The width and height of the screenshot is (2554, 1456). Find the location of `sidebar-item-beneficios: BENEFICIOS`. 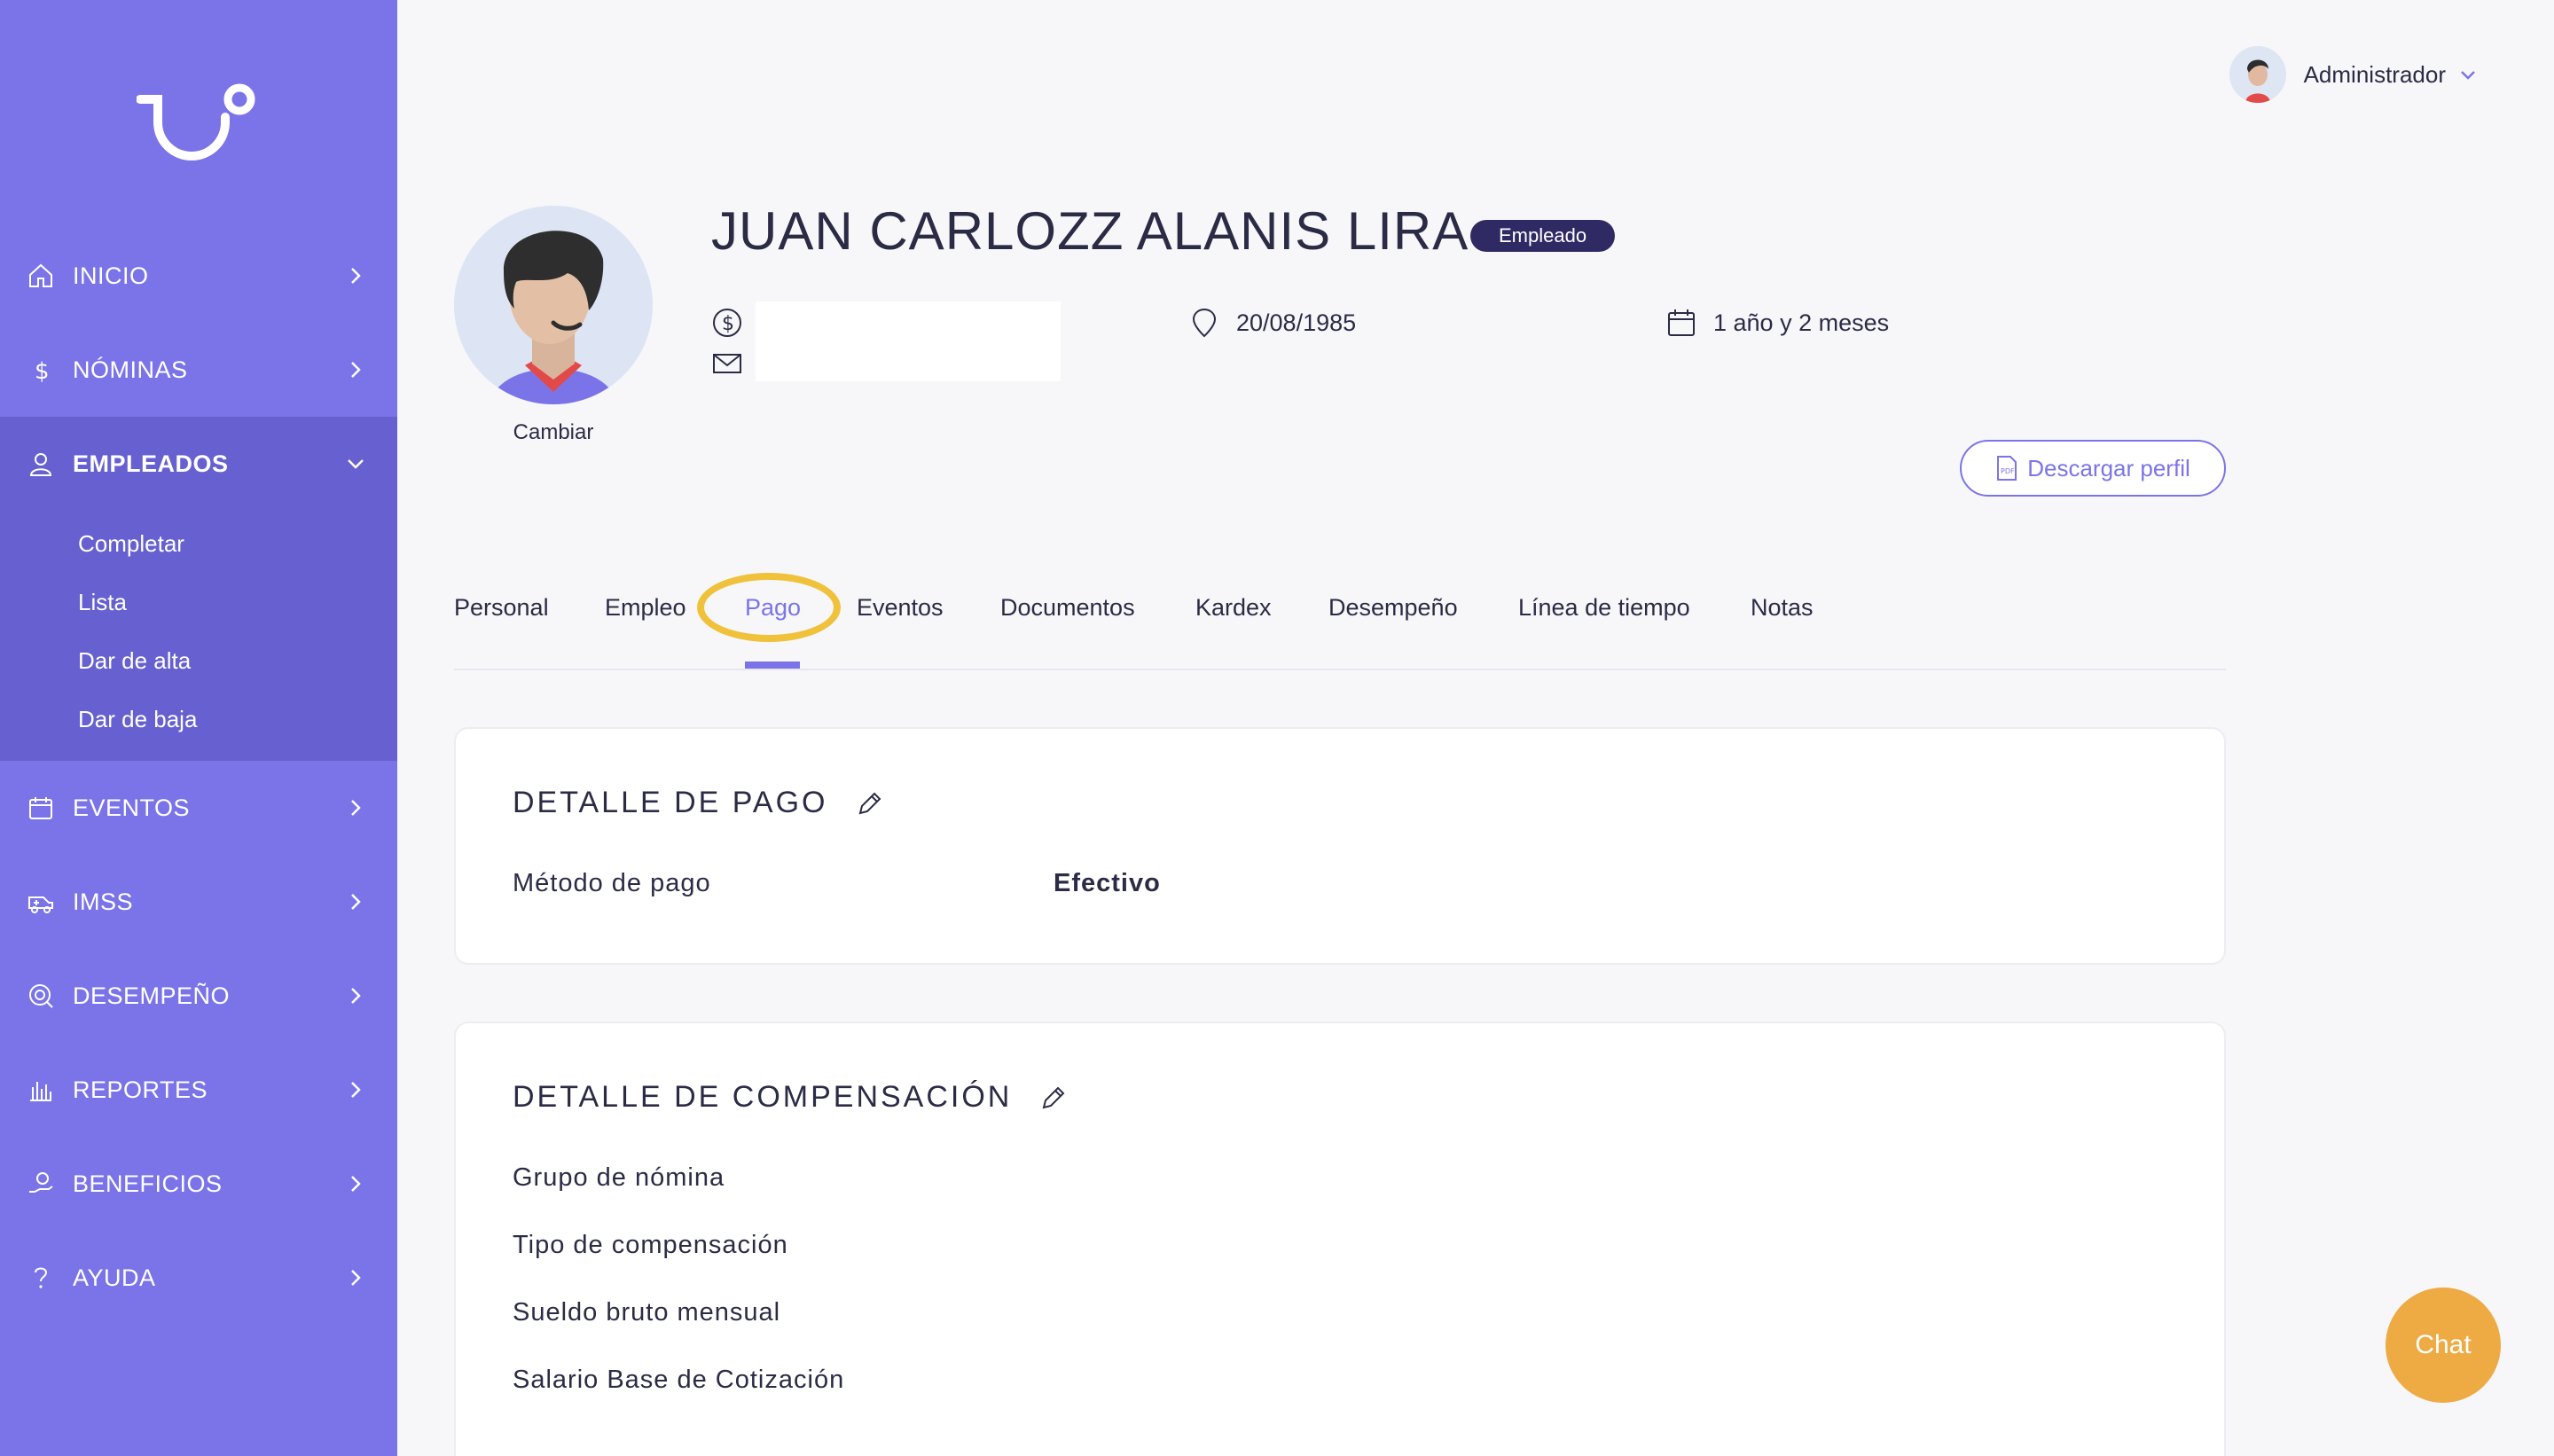

sidebar-item-beneficios: BENEFICIOS is located at coordinates (198, 1184).